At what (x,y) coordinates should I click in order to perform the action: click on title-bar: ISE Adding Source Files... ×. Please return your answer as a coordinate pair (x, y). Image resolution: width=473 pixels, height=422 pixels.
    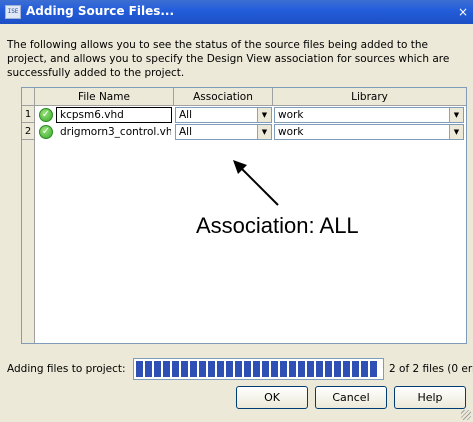
    Looking at the image, I should click on (236, 12).